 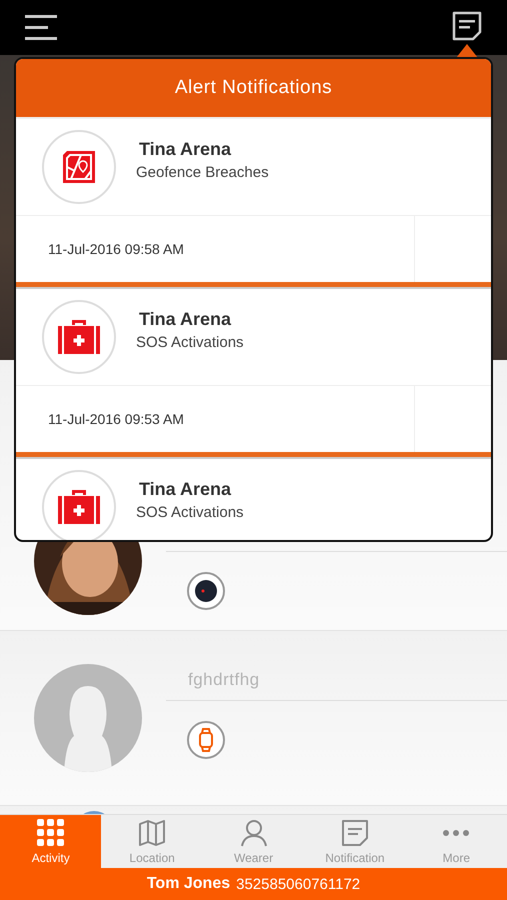 I want to click on tab: Notification, so click(x=355, y=841).